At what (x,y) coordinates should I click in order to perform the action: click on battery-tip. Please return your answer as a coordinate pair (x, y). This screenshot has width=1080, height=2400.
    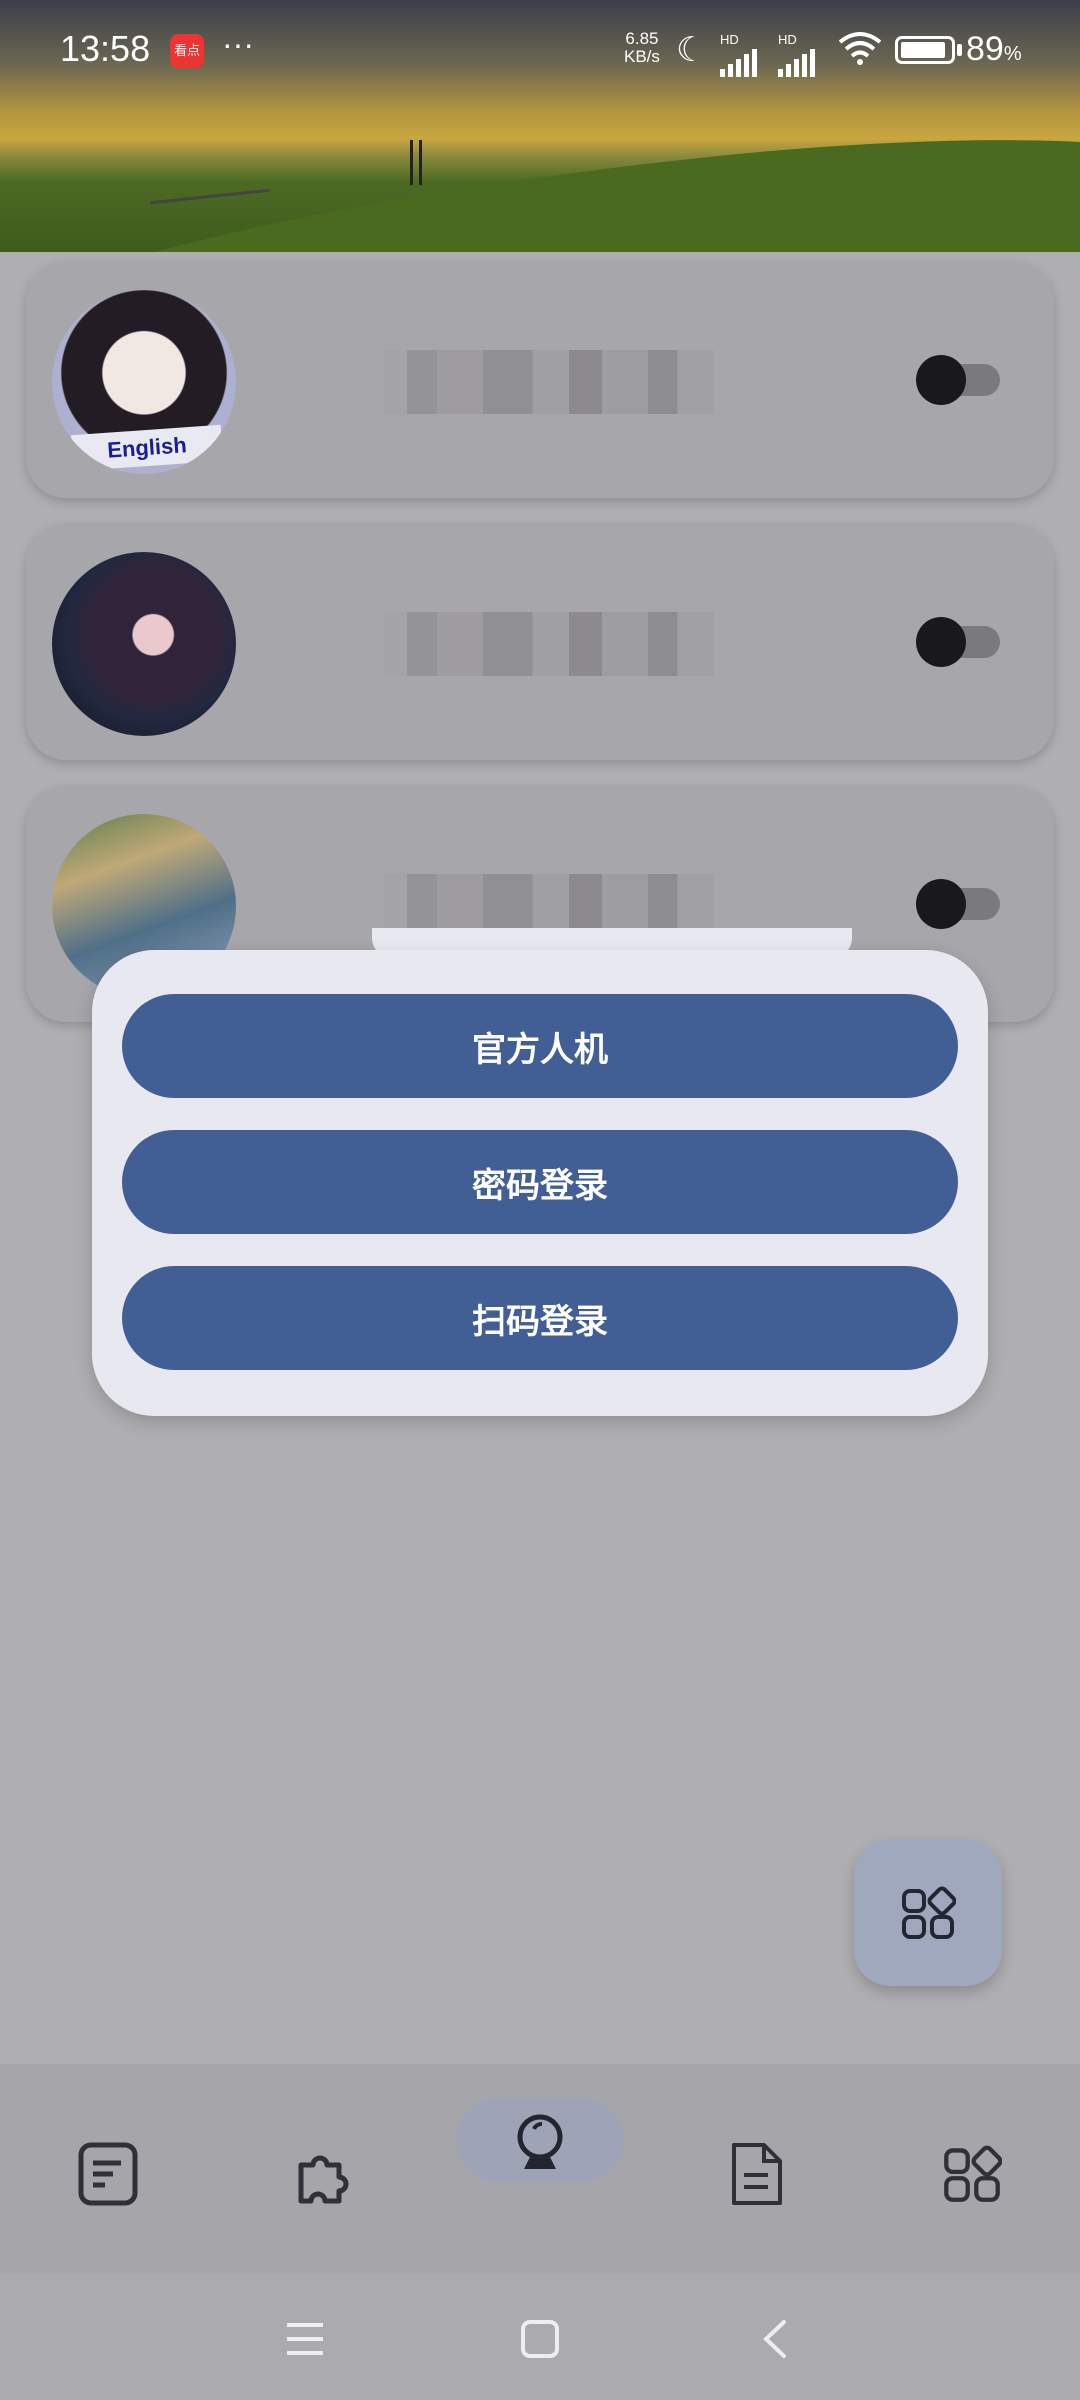
    Looking at the image, I should click on (959, 50).